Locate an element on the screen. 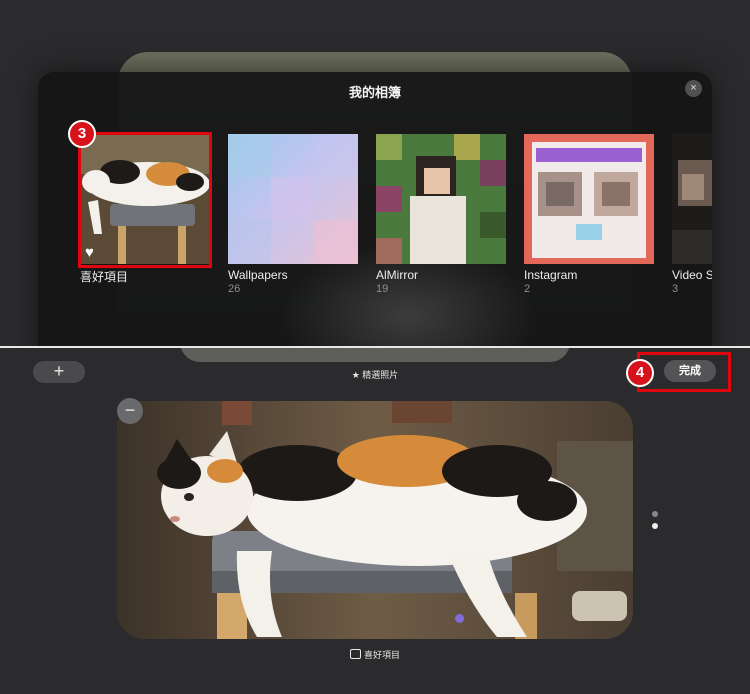  position-dot is located at coordinates (459, 618).